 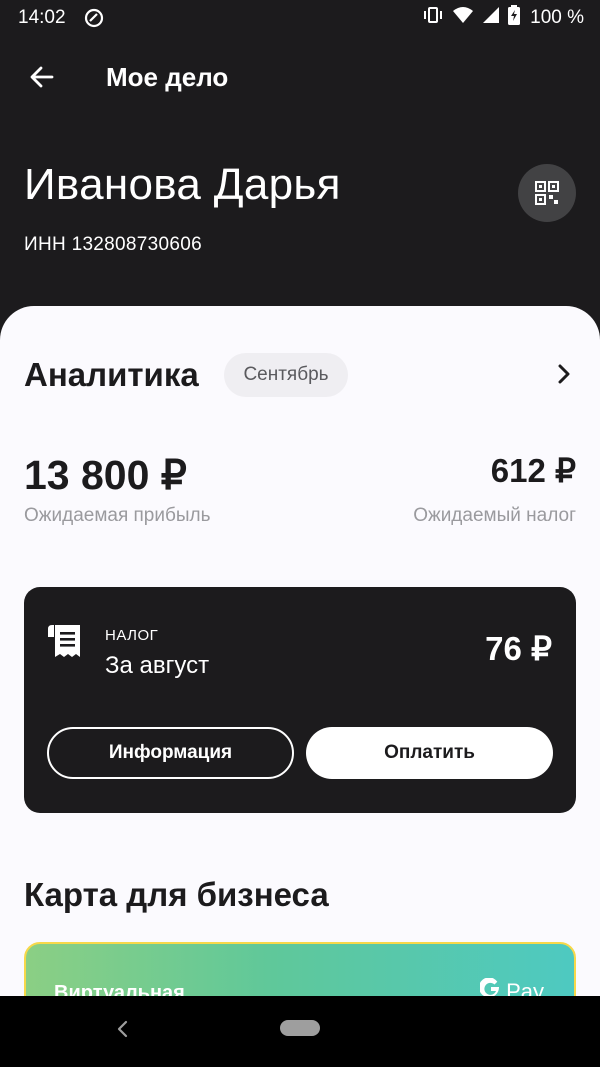 I want to click on info-button: Информация, so click(x=170, y=753).